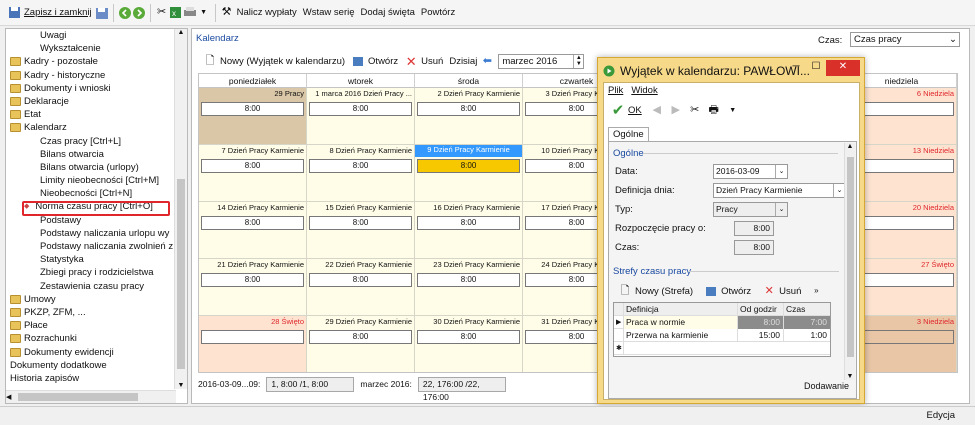  I want to click on calendar-day-cell: 15 Dzień Pracy Karmienie 8:00, so click(361, 230).